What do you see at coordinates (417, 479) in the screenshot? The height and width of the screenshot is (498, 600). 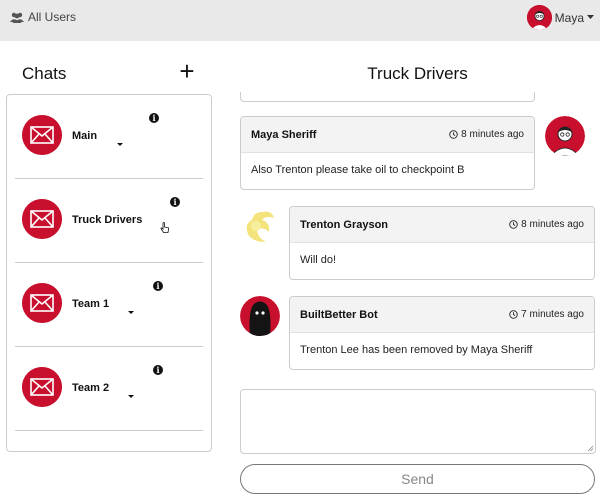 I see `send-button: Send` at bounding box center [417, 479].